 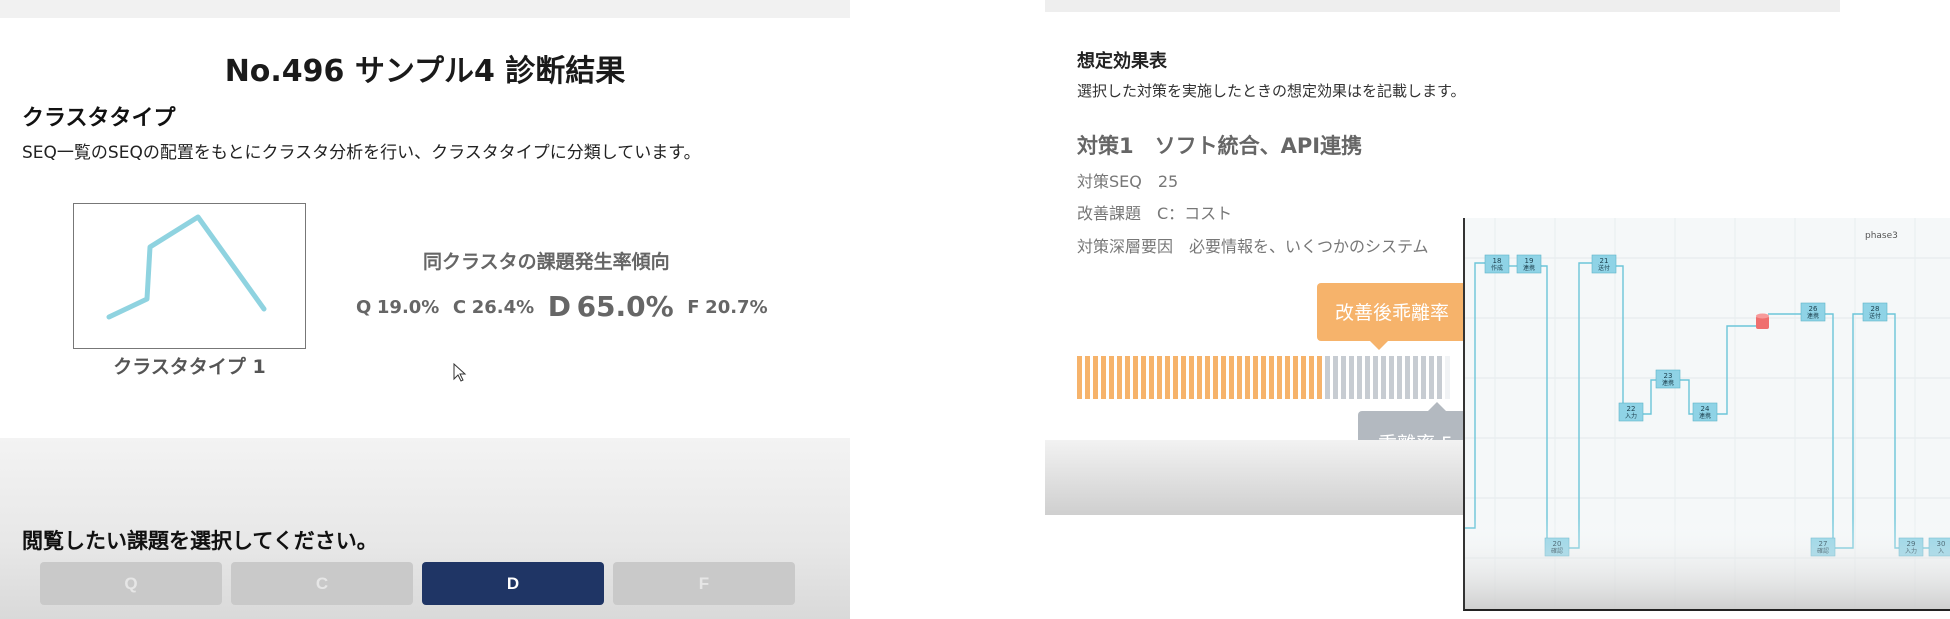 What do you see at coordinates (460, 372) in the screenshot?
I see `mouse-cursor-icon` at bounding box center [460, 372].